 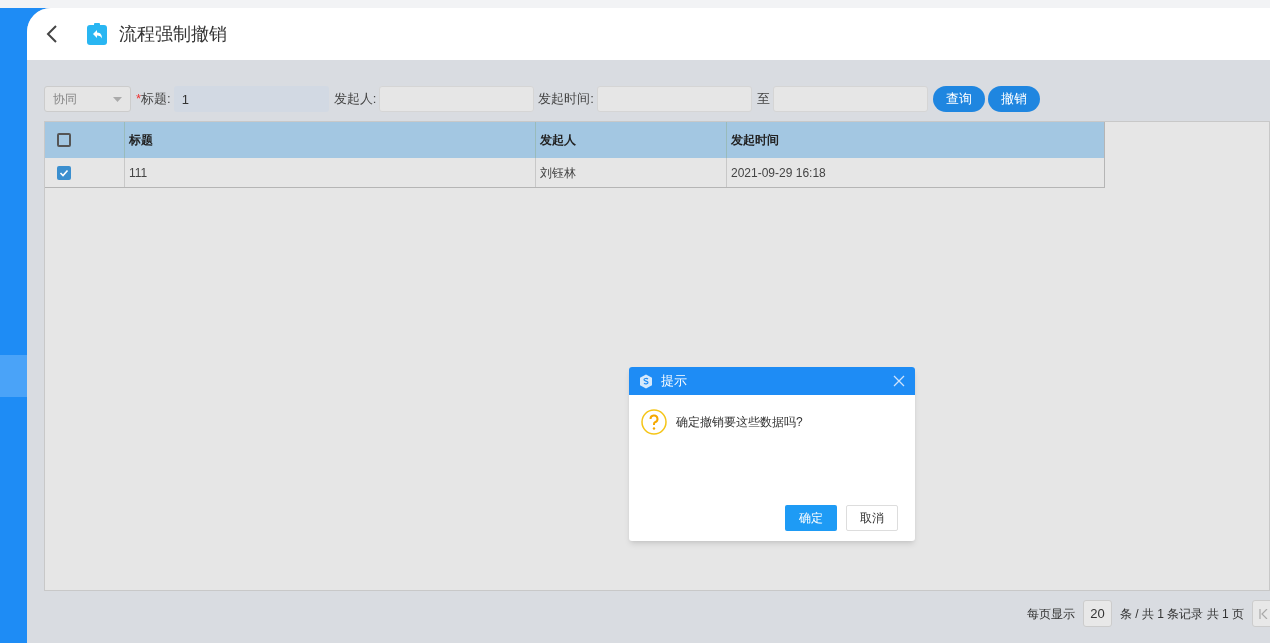 What do you see at coordinates (811, 518) in the screenshot?
I see `confirm-button: 确定` at bounding box center [811, 518].